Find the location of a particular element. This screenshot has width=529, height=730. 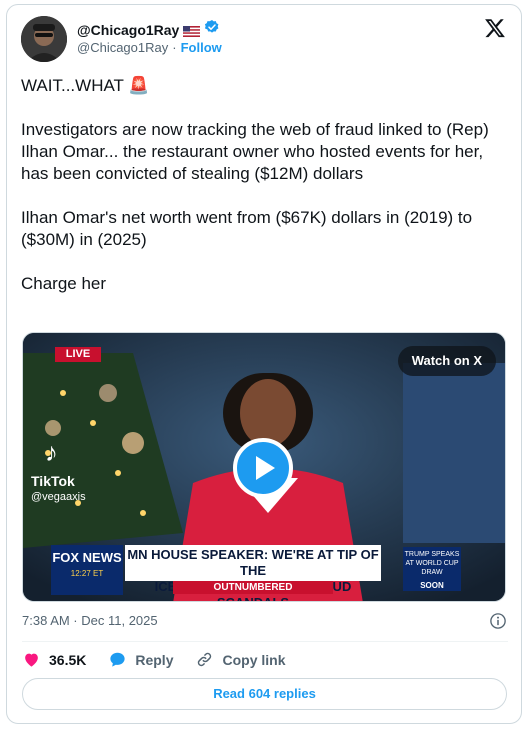

author-handle: @Chicago1Ray is located at coordinates (122, 47).